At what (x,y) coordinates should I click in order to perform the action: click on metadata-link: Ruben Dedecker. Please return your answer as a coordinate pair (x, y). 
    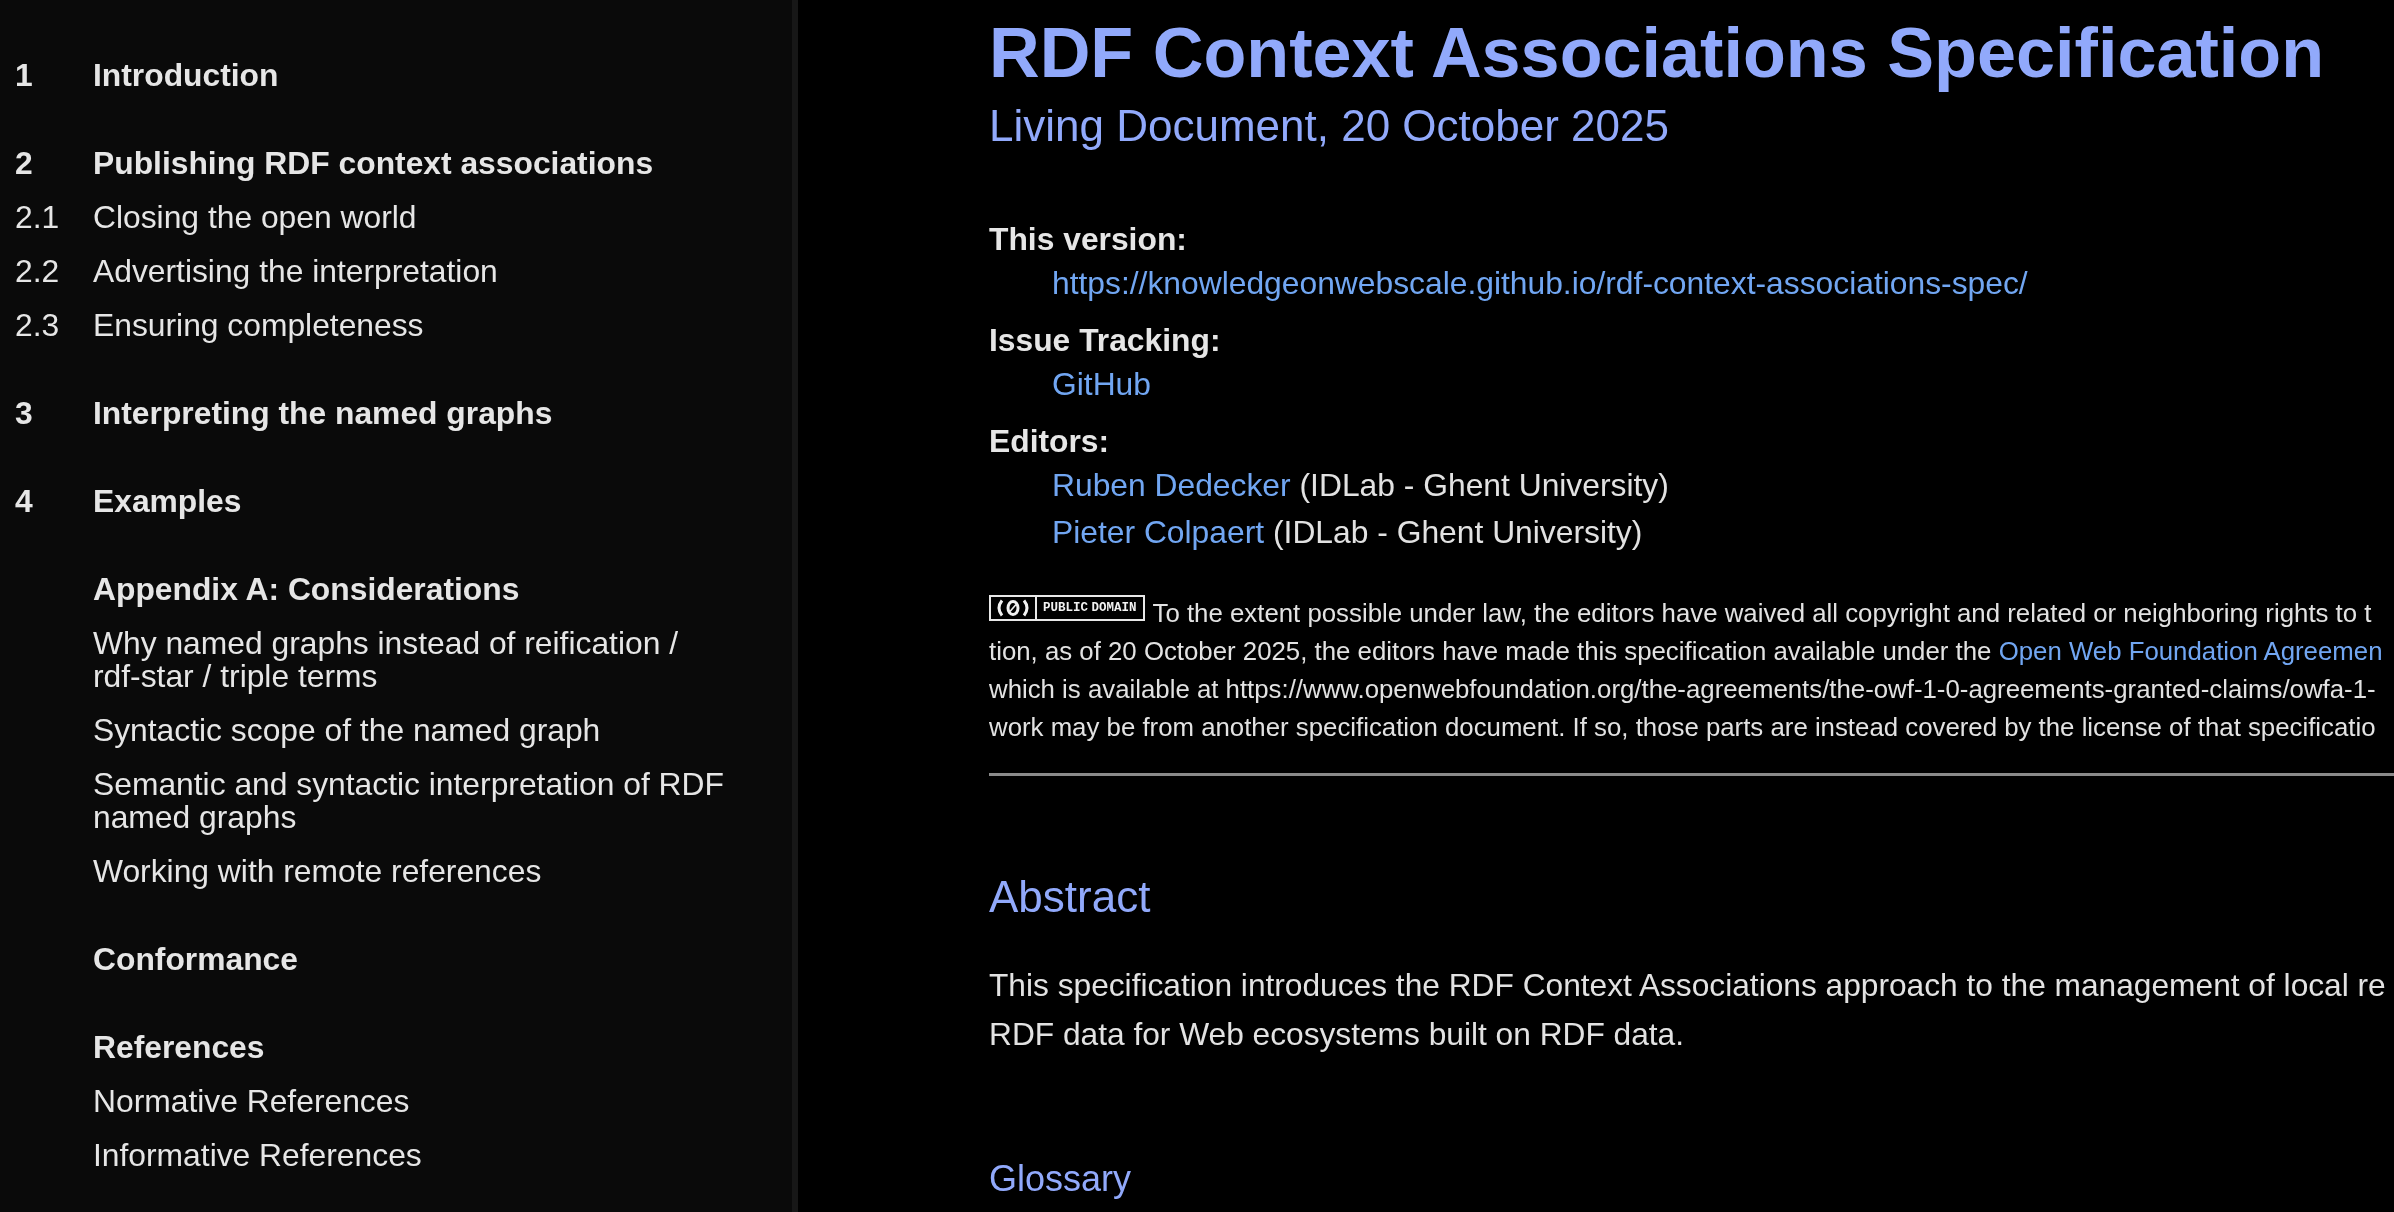
    Looking at the image, I should click on (1171, 485).